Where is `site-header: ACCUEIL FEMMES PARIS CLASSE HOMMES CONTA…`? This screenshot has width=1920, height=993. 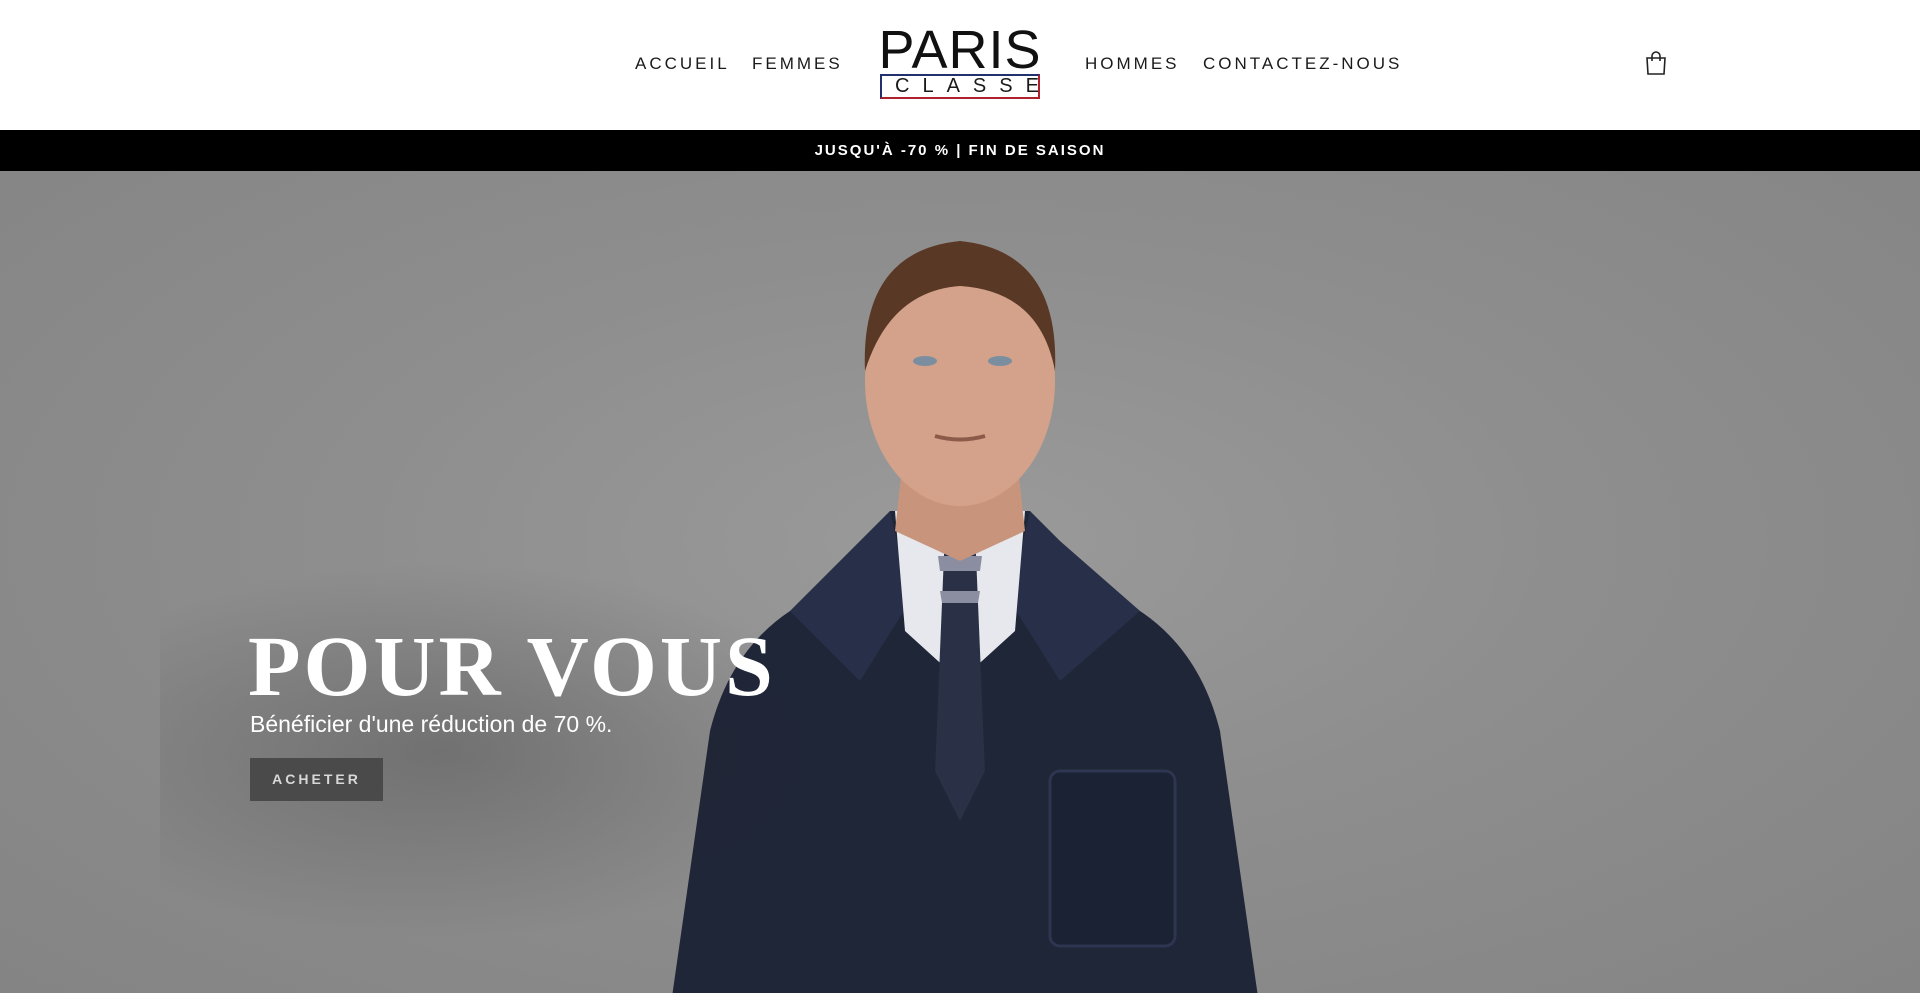
site-header: ACCUEIL FEMMES PARIS CLASSE HOMMES CONTA… is located at coordinates (960, 65).